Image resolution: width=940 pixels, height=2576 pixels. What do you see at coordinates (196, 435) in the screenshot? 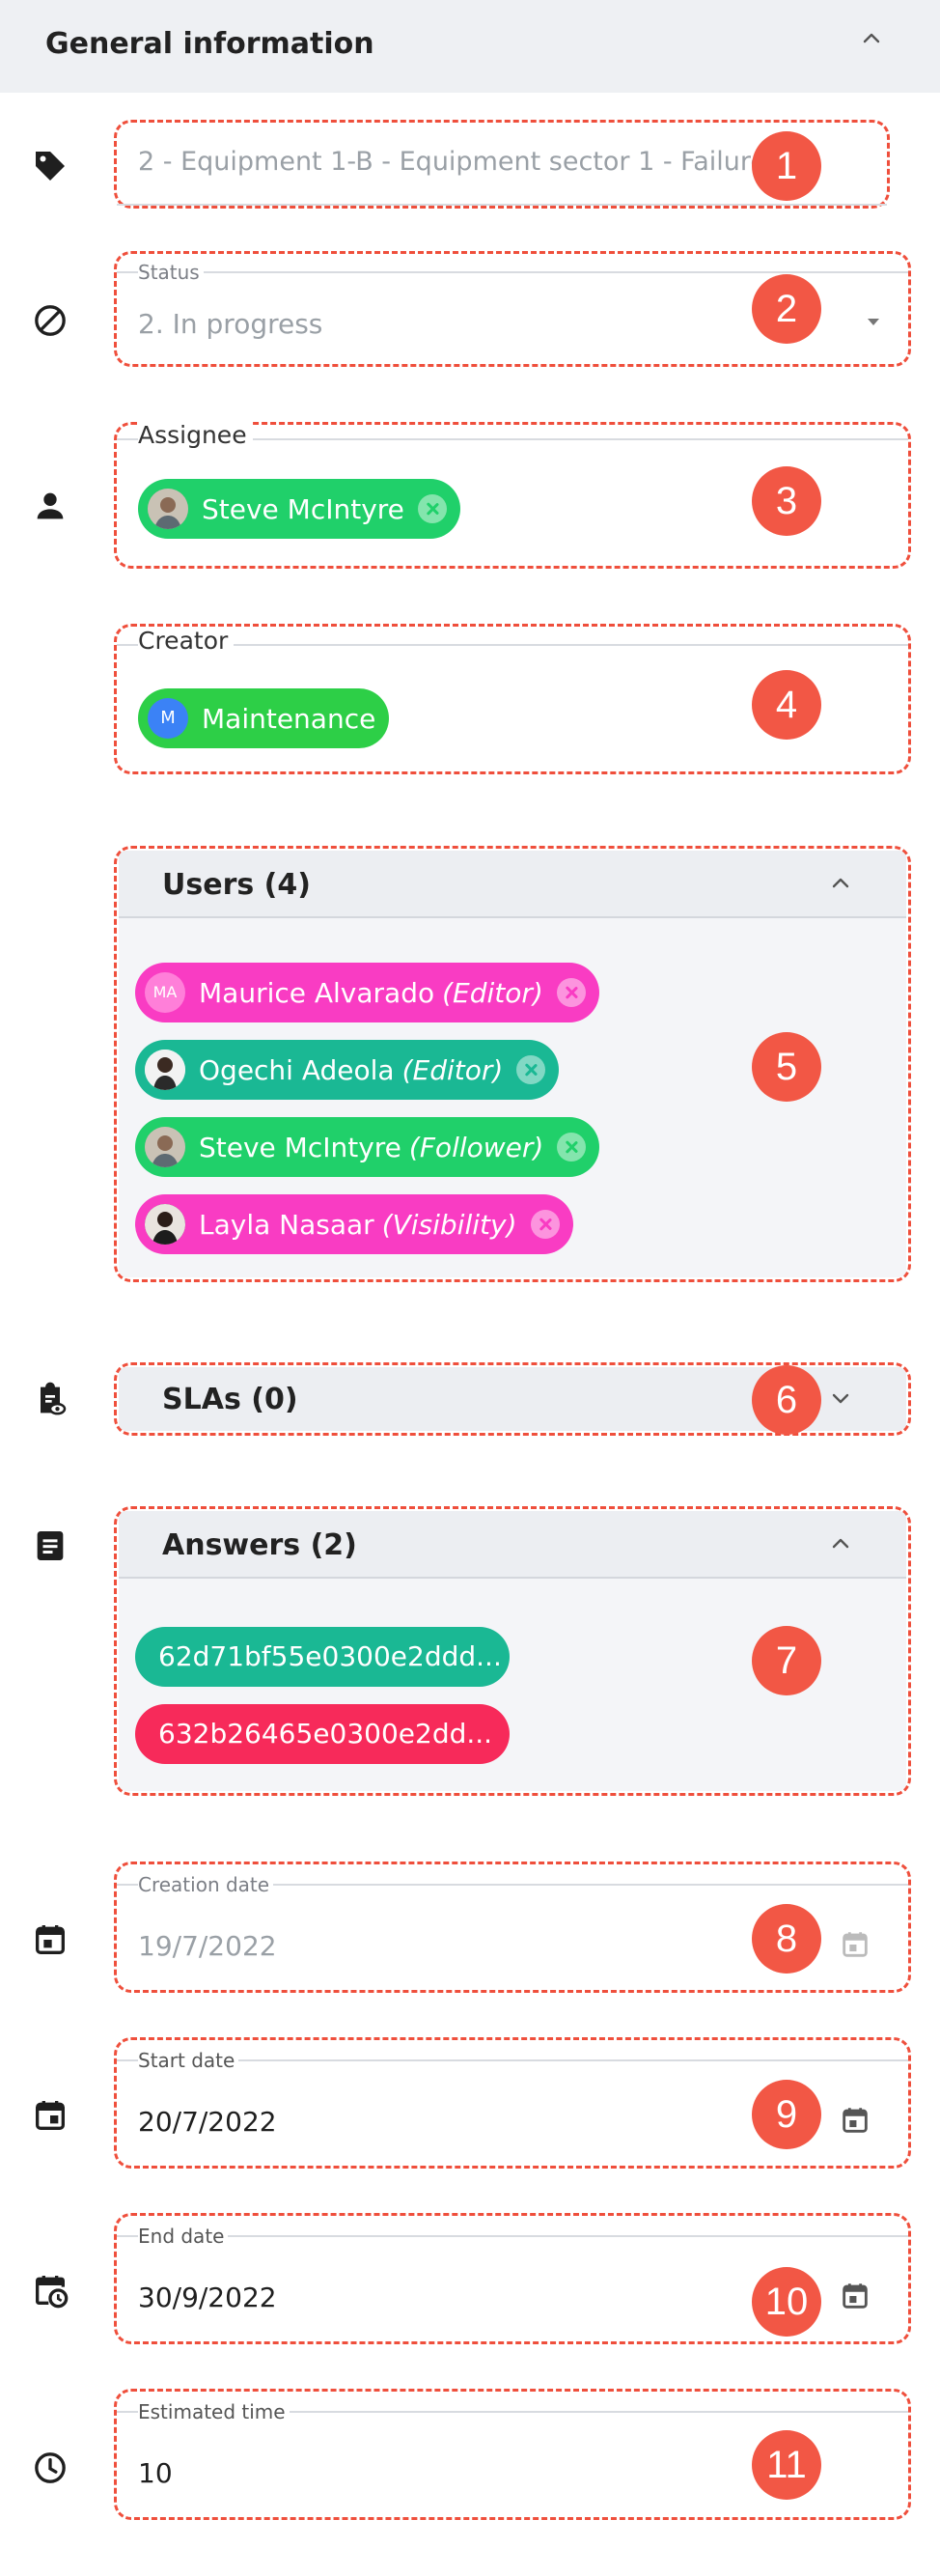
I see `assignee-label: Assignee` at bounding box center [196, 435].